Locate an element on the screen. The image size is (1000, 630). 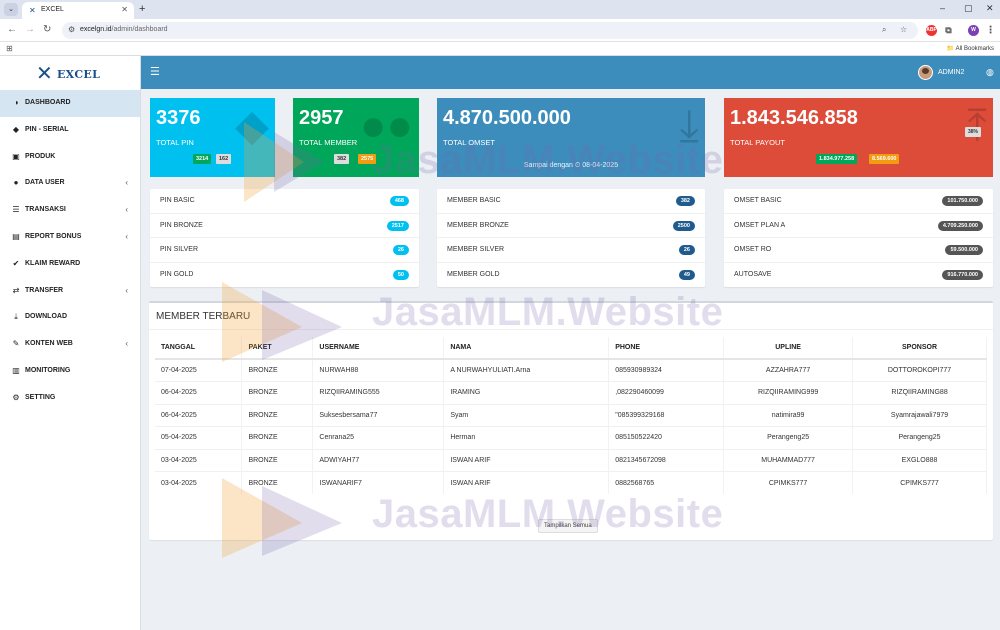
sidebar-item-label: TRANSFER is located at coordinates (44, 290).